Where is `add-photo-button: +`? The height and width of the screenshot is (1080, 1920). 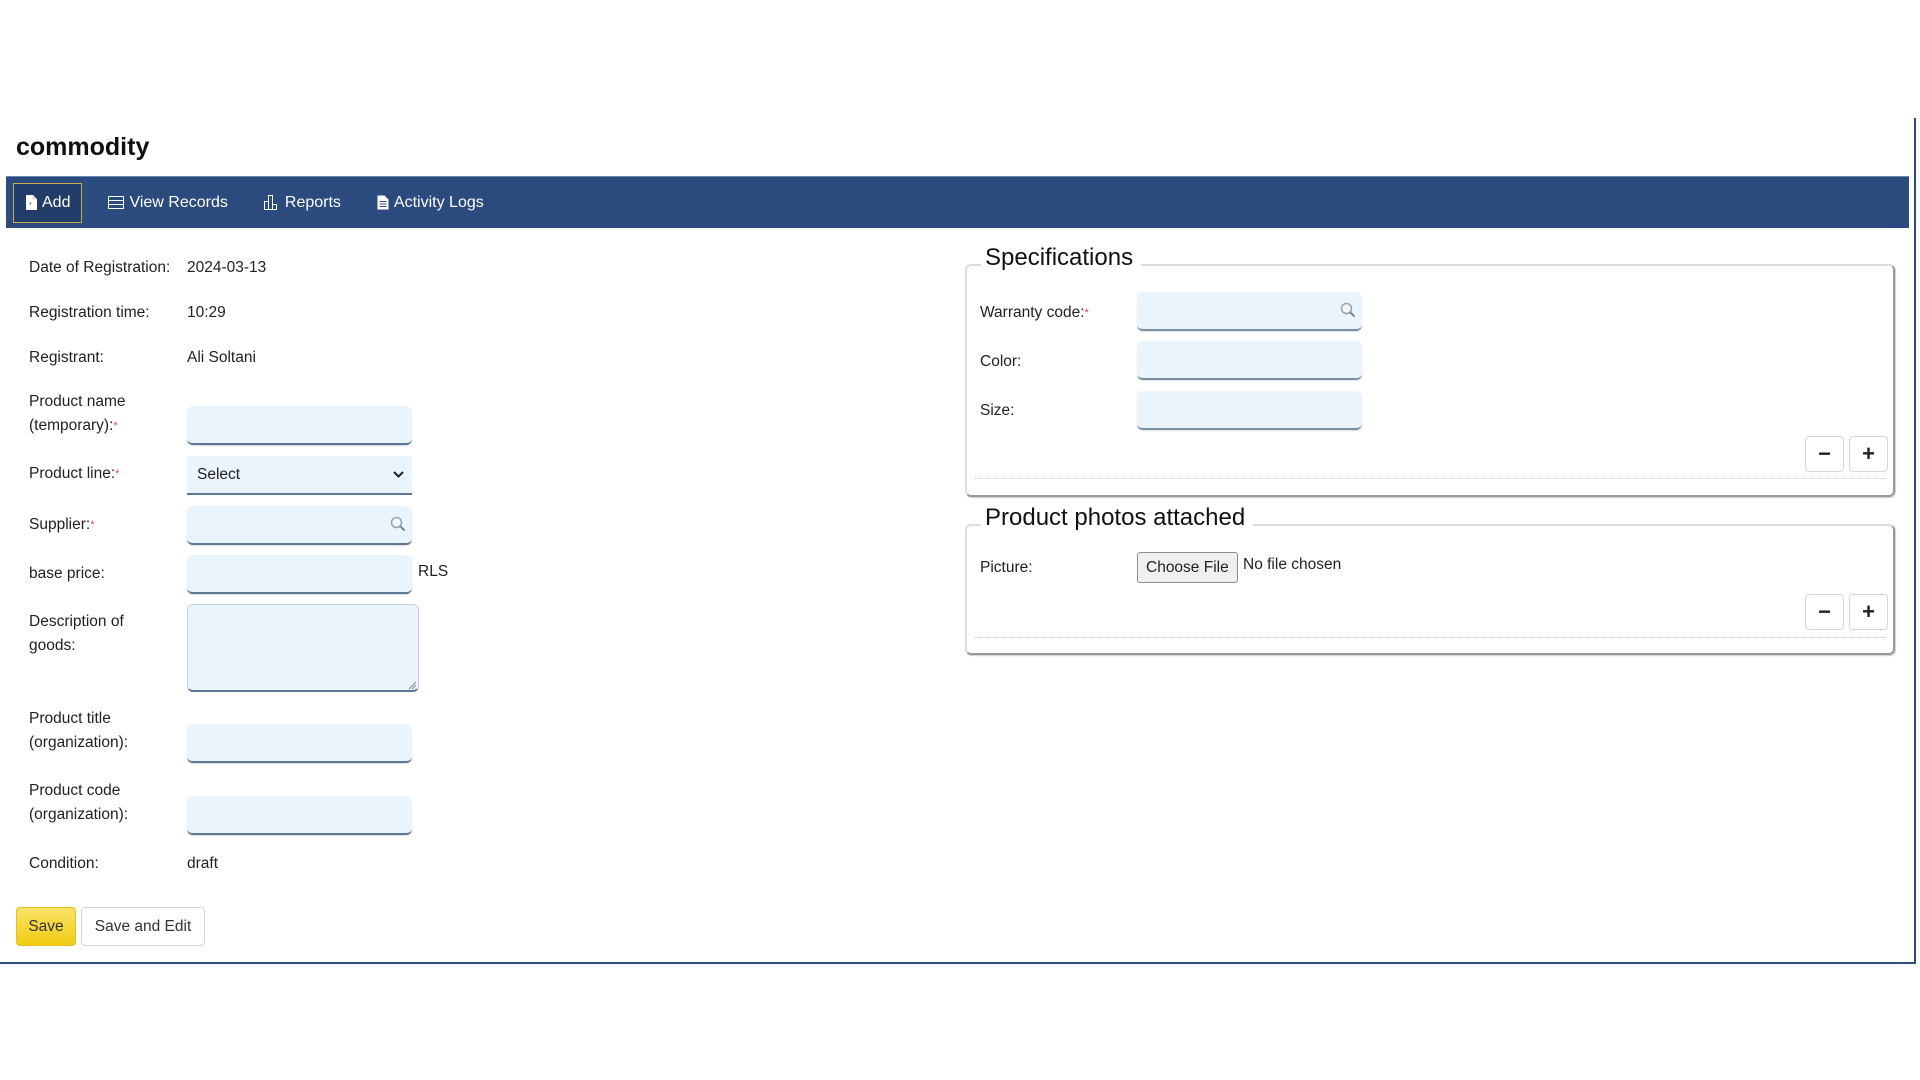 add-photo-button: + is located at coordinates (1868, 612).